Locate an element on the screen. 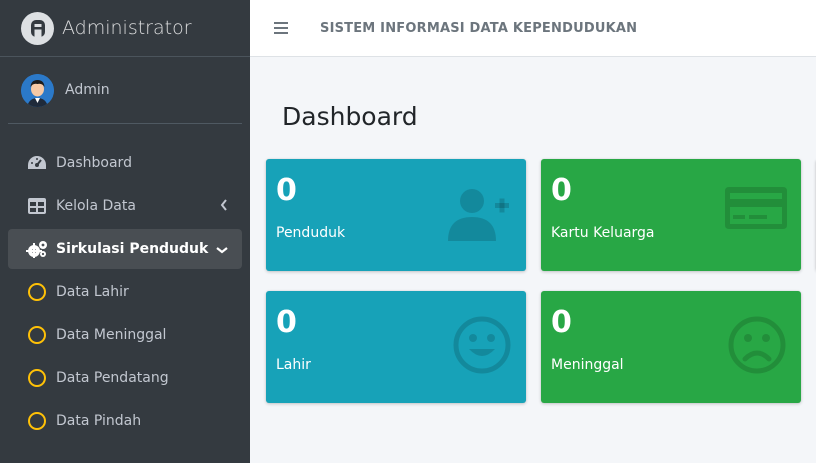 The image size is (816, 463). subitem-label: Data Pindah is located at coordinates (99, 421).